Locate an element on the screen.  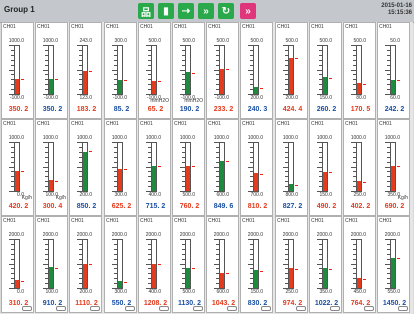
channel-cell: CH01 1000.0 200.0 850. 2 is located at coordinates (85, 167).